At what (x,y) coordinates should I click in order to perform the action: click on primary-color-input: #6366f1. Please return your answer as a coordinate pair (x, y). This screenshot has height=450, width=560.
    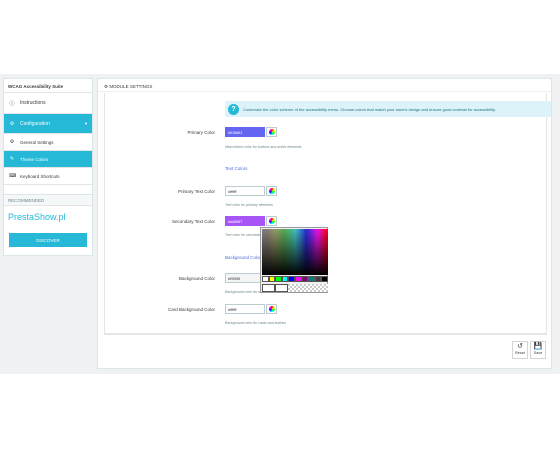
    Looking at the image, I should click on (245, 132).